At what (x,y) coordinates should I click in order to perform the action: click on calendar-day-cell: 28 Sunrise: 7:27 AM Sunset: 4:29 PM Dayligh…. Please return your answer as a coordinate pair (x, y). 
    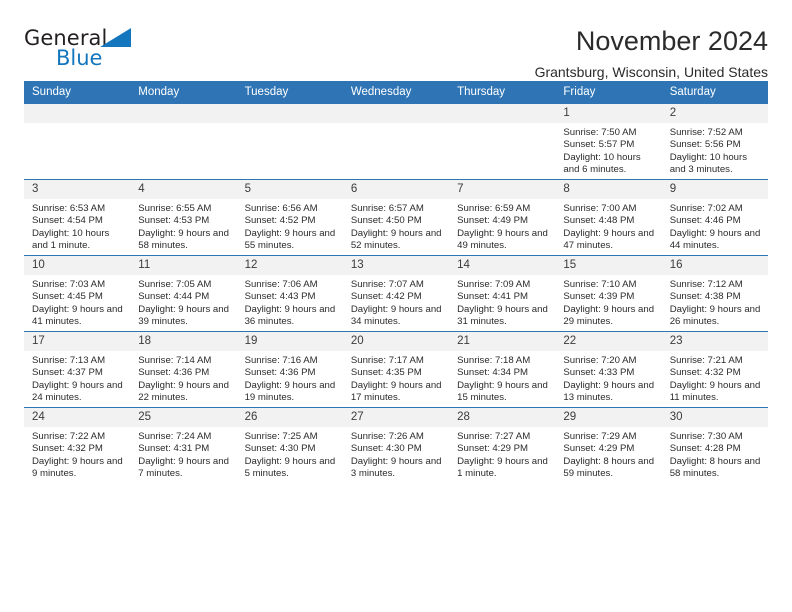
    Looking at the image, I should click on (502, 445).